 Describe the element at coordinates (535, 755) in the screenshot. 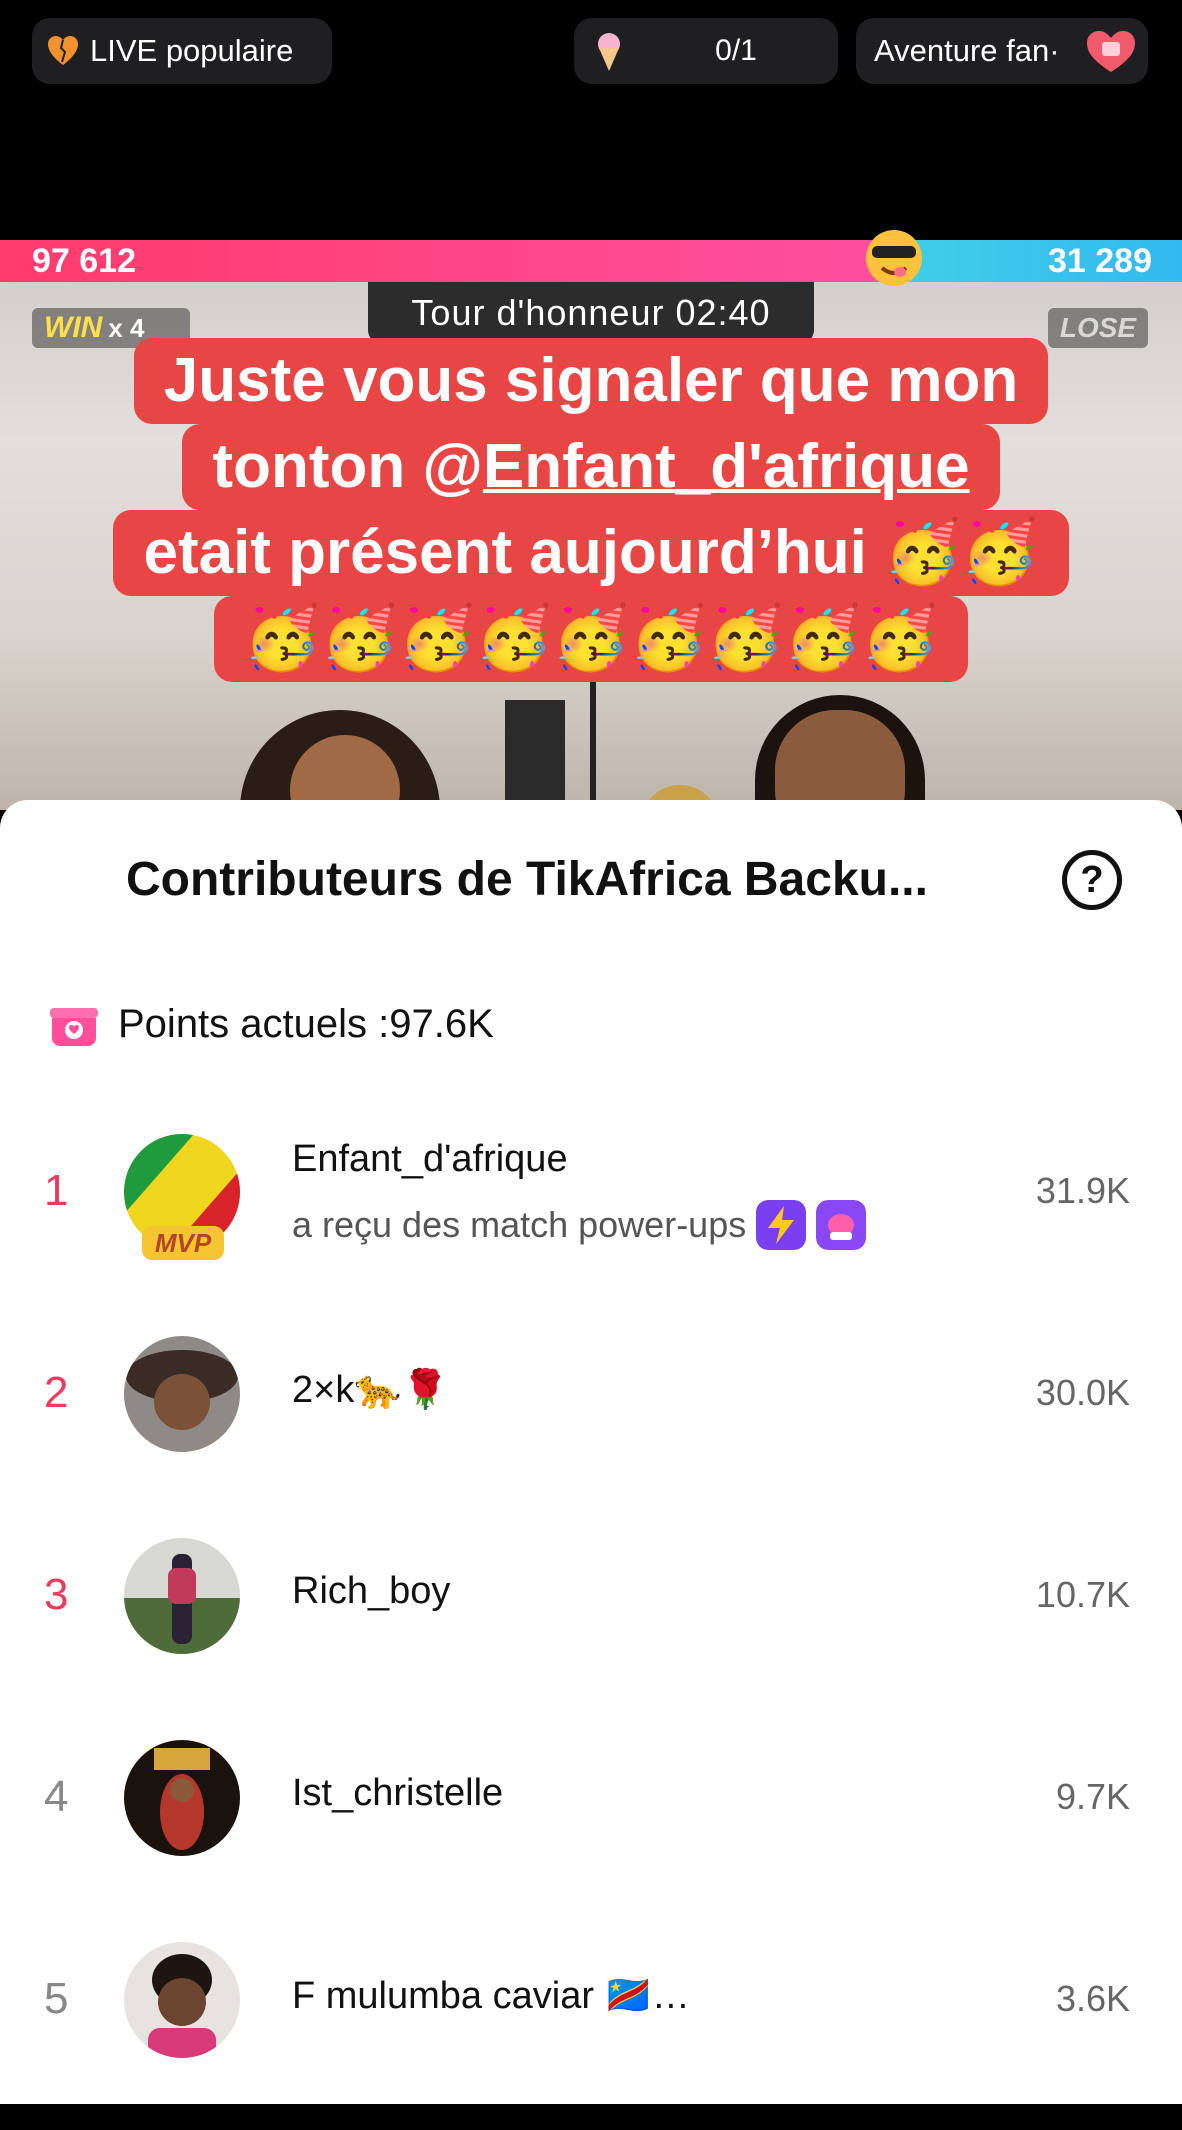

I see `background-door` at that location.